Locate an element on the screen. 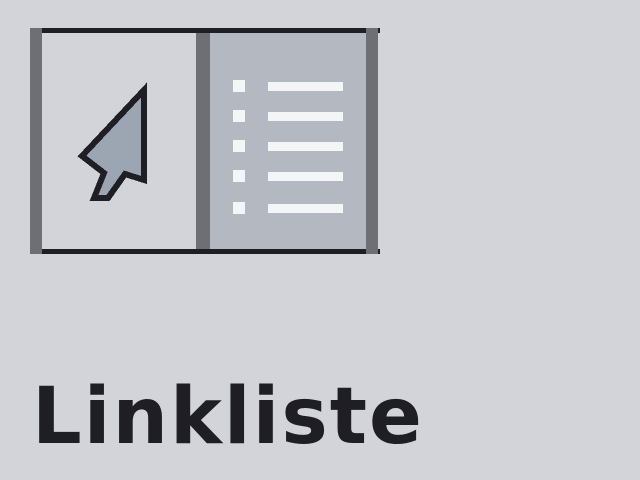  icon-frame-bottom is located at coordinates (205, 251).